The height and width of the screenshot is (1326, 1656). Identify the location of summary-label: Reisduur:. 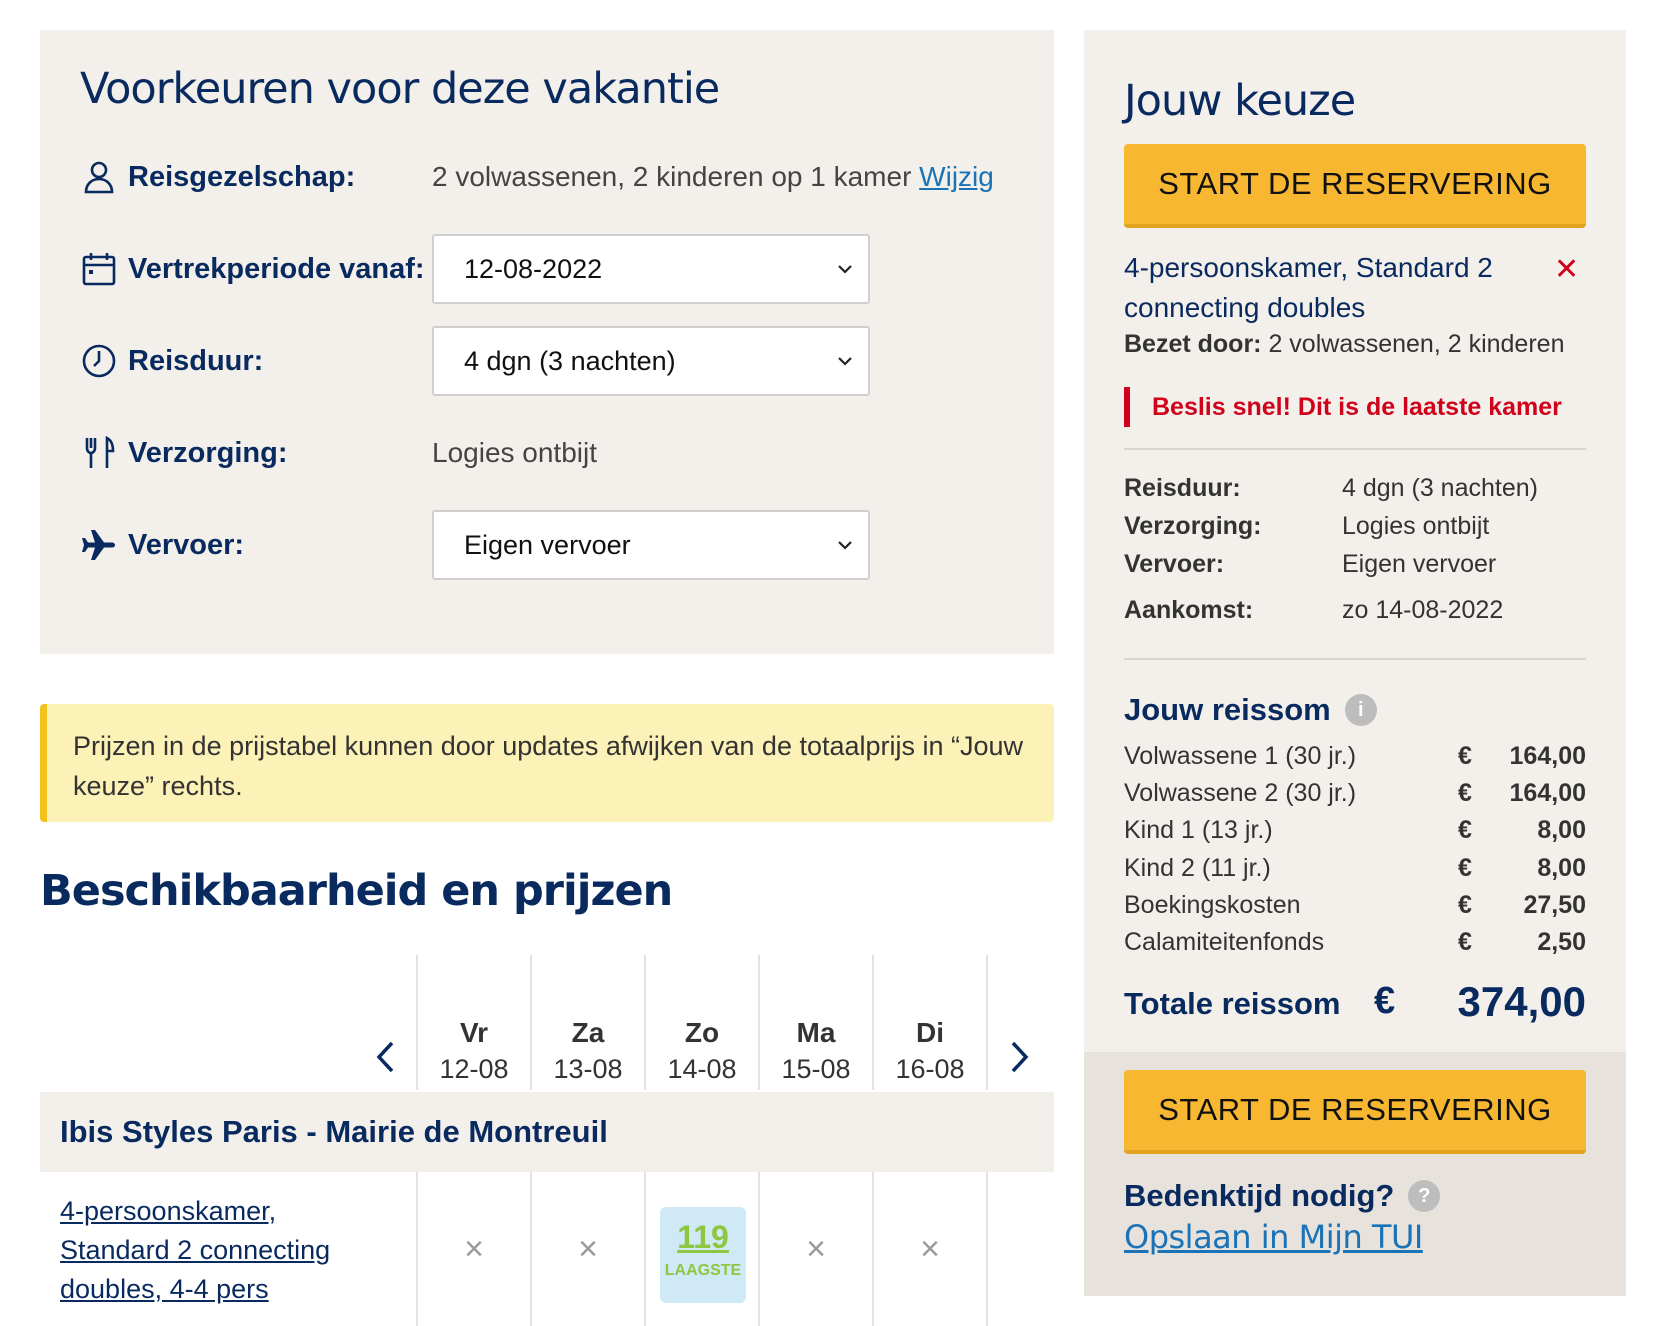
(1182, 488).